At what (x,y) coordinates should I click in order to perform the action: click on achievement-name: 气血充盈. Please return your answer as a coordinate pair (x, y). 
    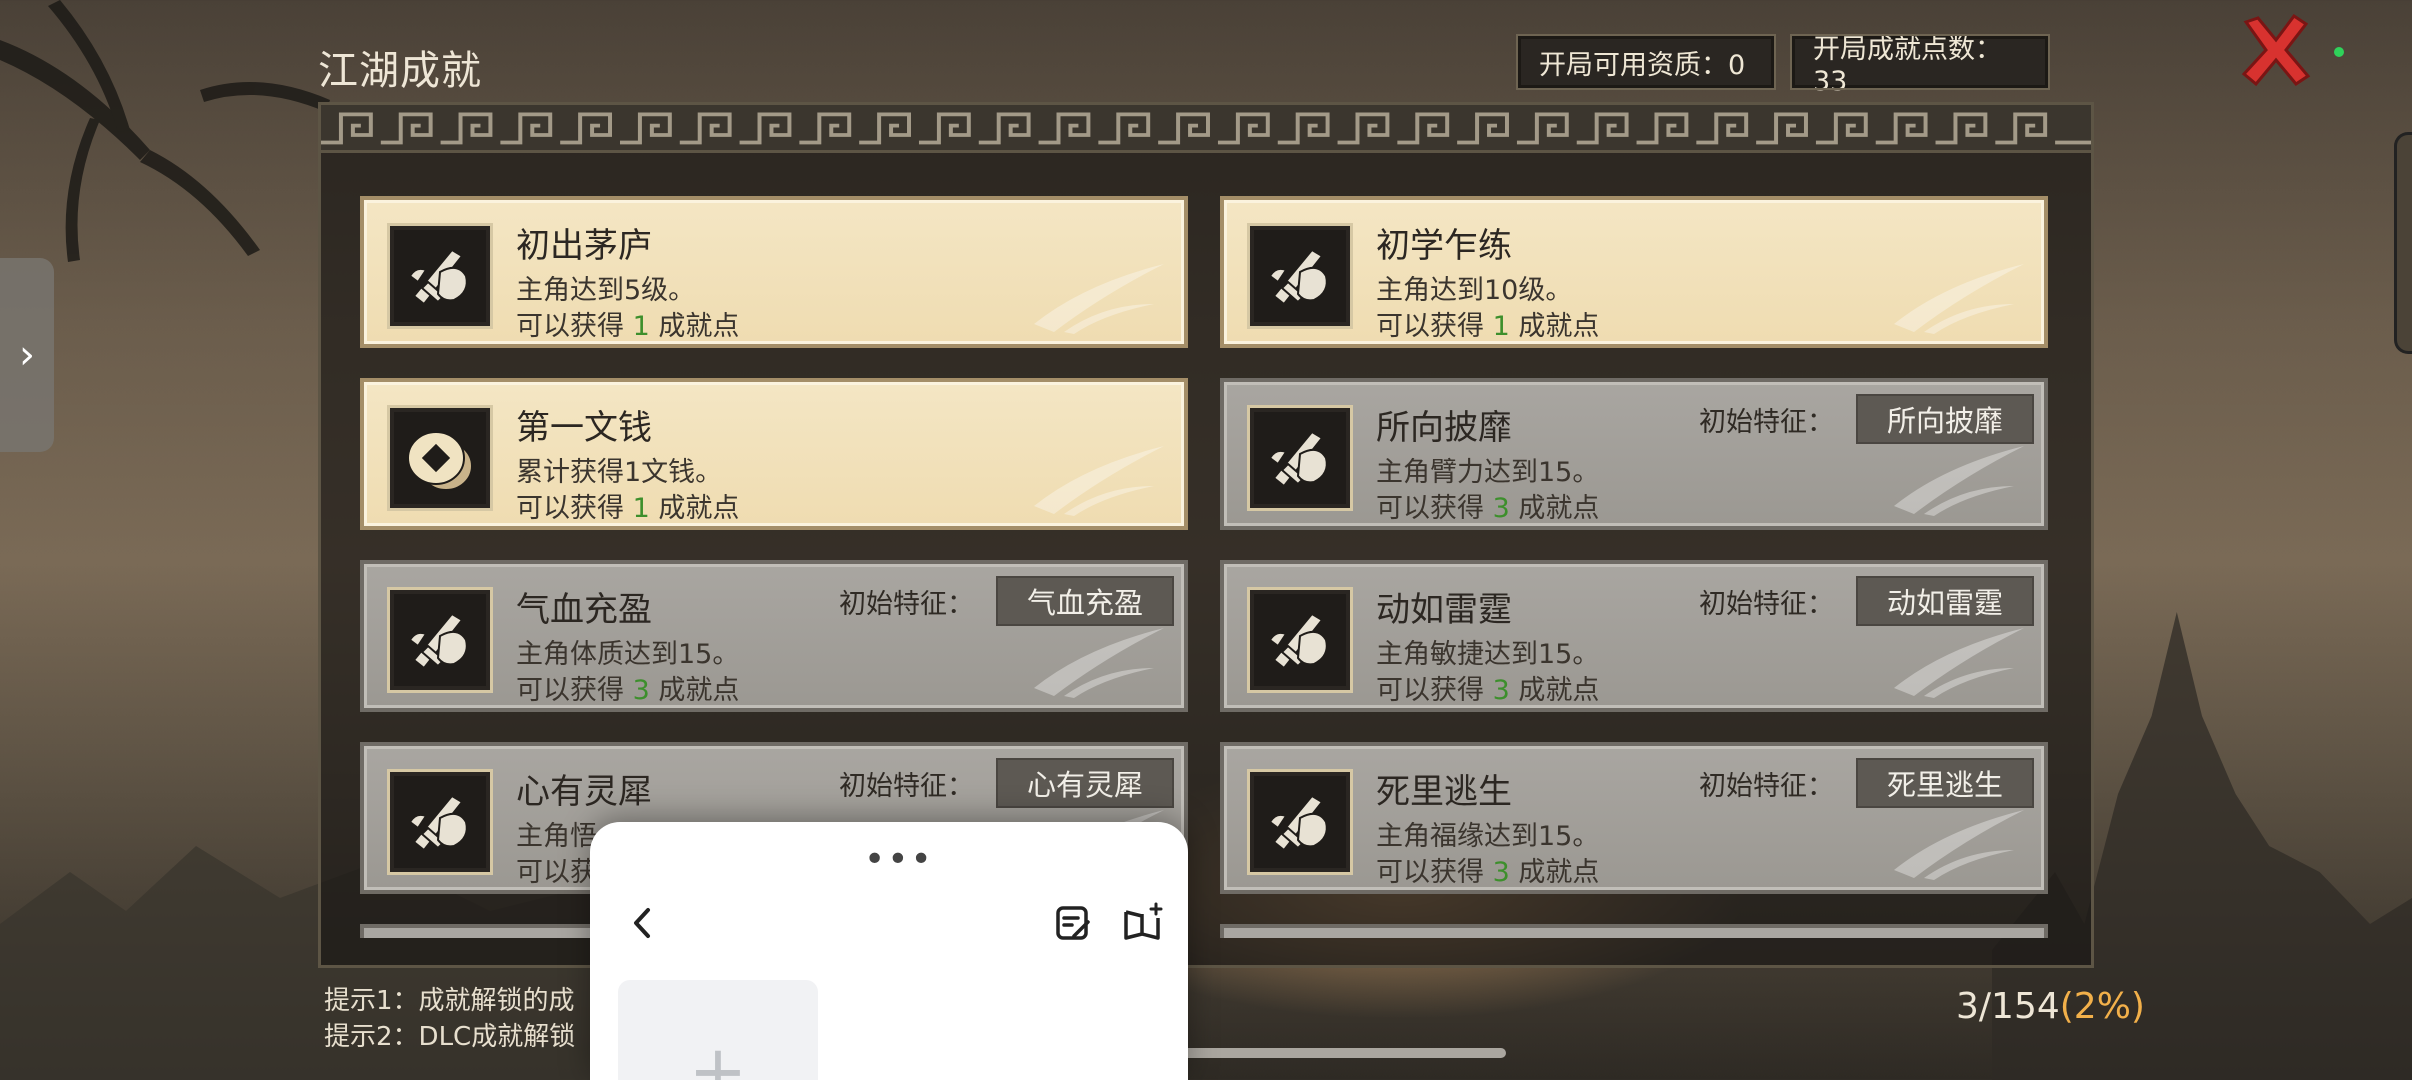
    Looking at the image, I should click on (584, 610).